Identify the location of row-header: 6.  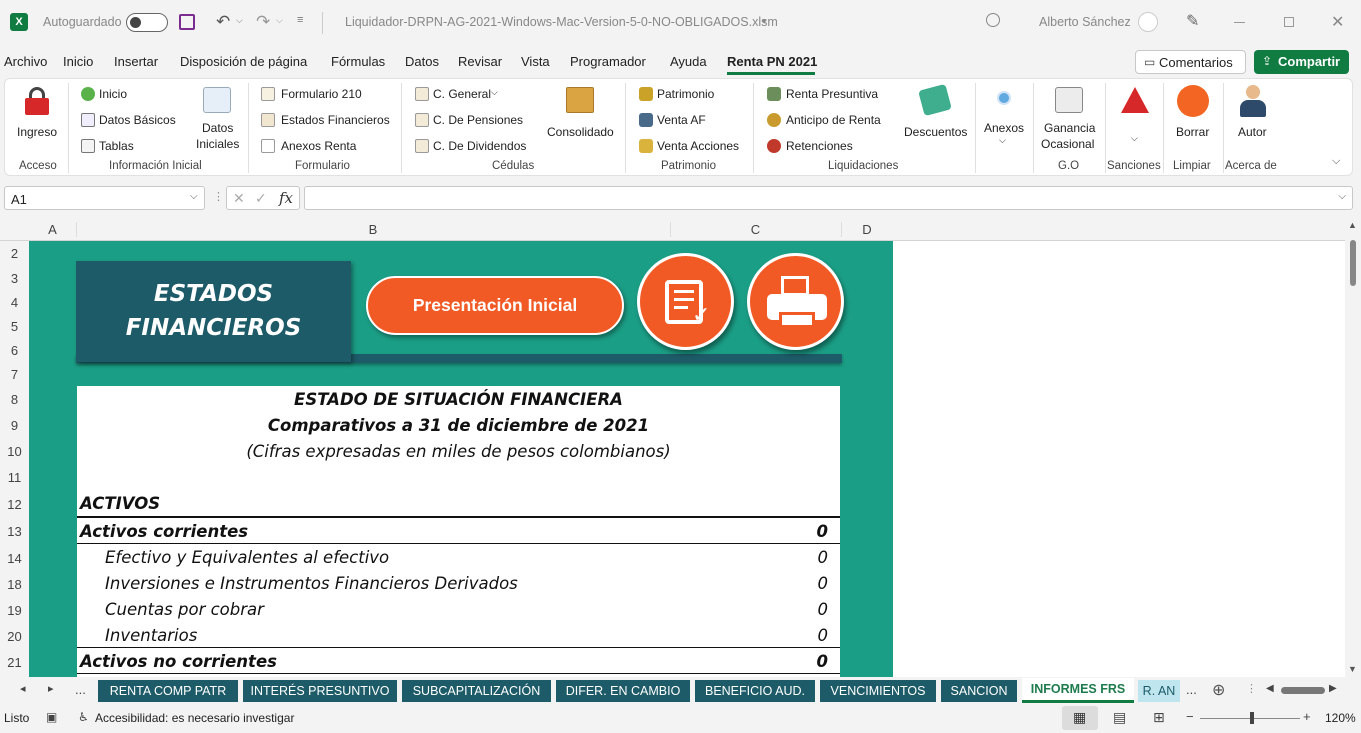
(14, 350).